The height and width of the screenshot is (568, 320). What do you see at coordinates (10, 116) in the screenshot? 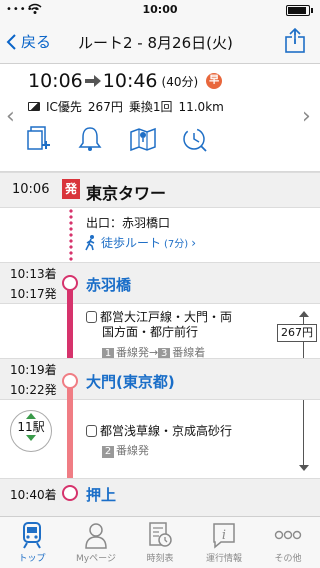
I see `prev-route-chevron-icon: ‹` at bounding box center [10, 116].